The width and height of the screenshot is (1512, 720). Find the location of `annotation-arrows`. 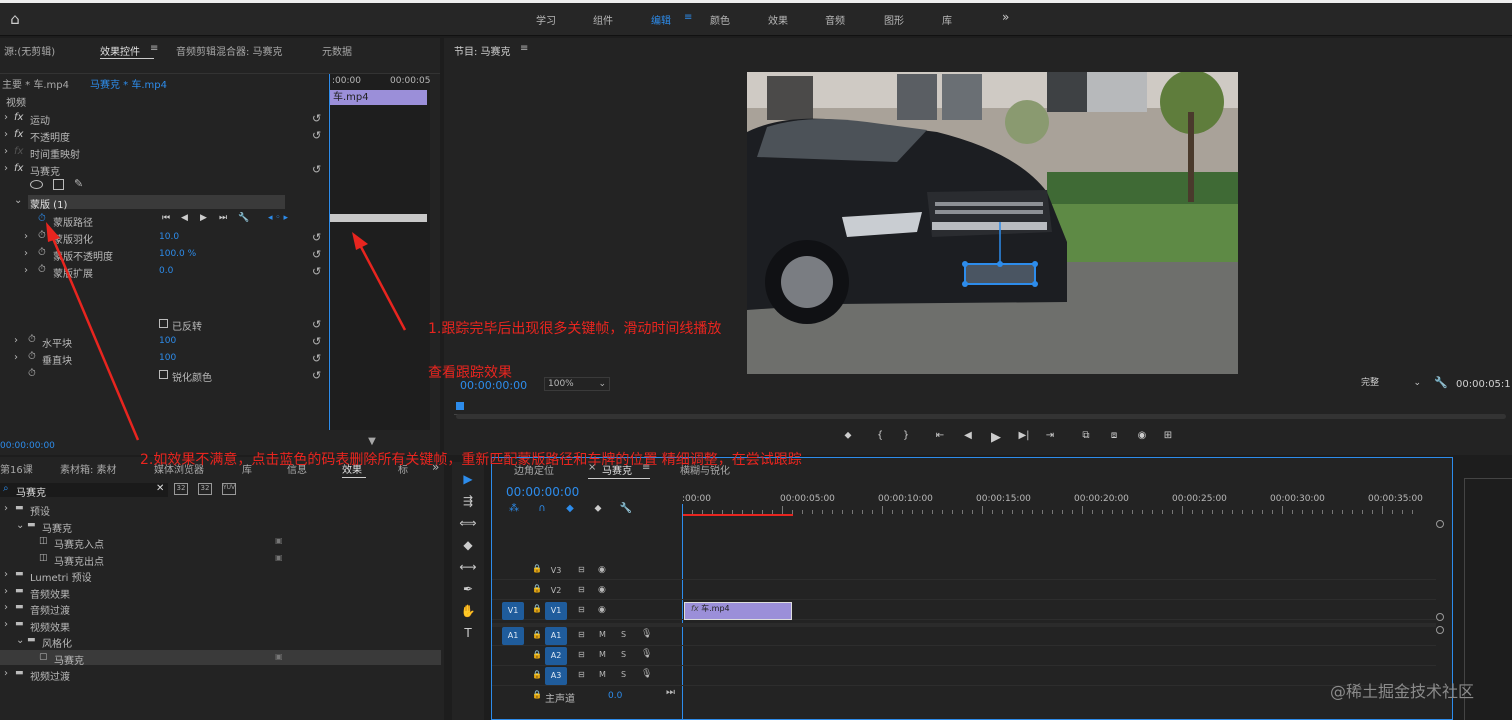

annotation-arrows is located at coordinates (226, 331).